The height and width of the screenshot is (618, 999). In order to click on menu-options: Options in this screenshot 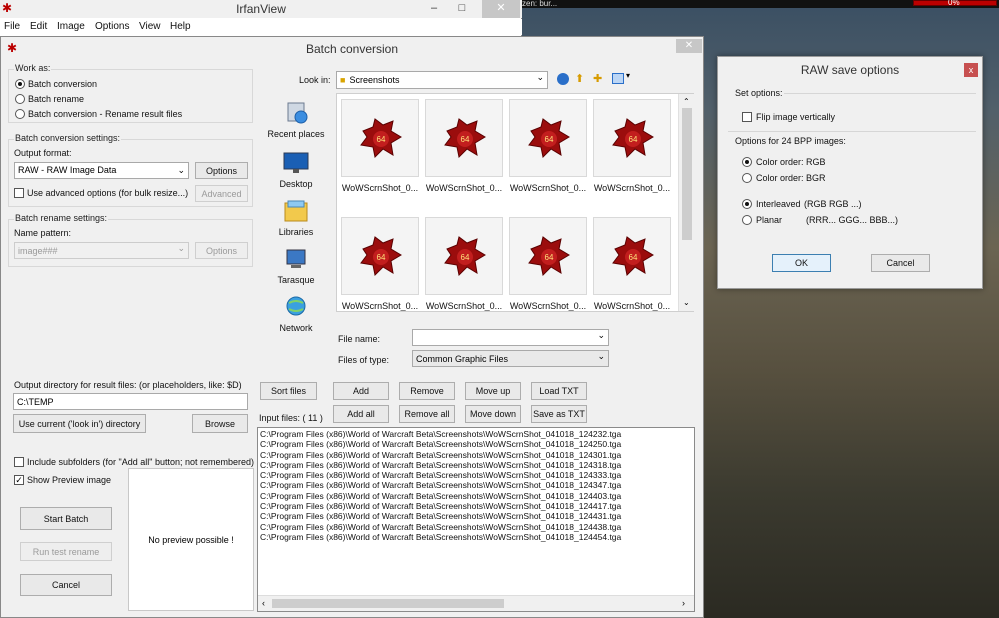, I will do `click(112, 26)`.